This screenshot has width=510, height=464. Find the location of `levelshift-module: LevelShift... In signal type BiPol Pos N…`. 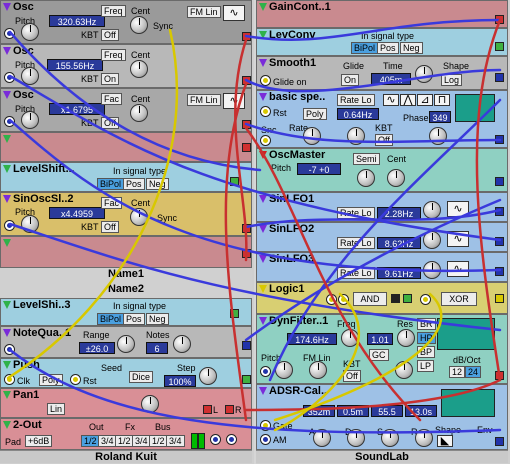

levelshift-module: LevelShift... In signal type BiPol Pos N… is located at coordinates (126, 177).